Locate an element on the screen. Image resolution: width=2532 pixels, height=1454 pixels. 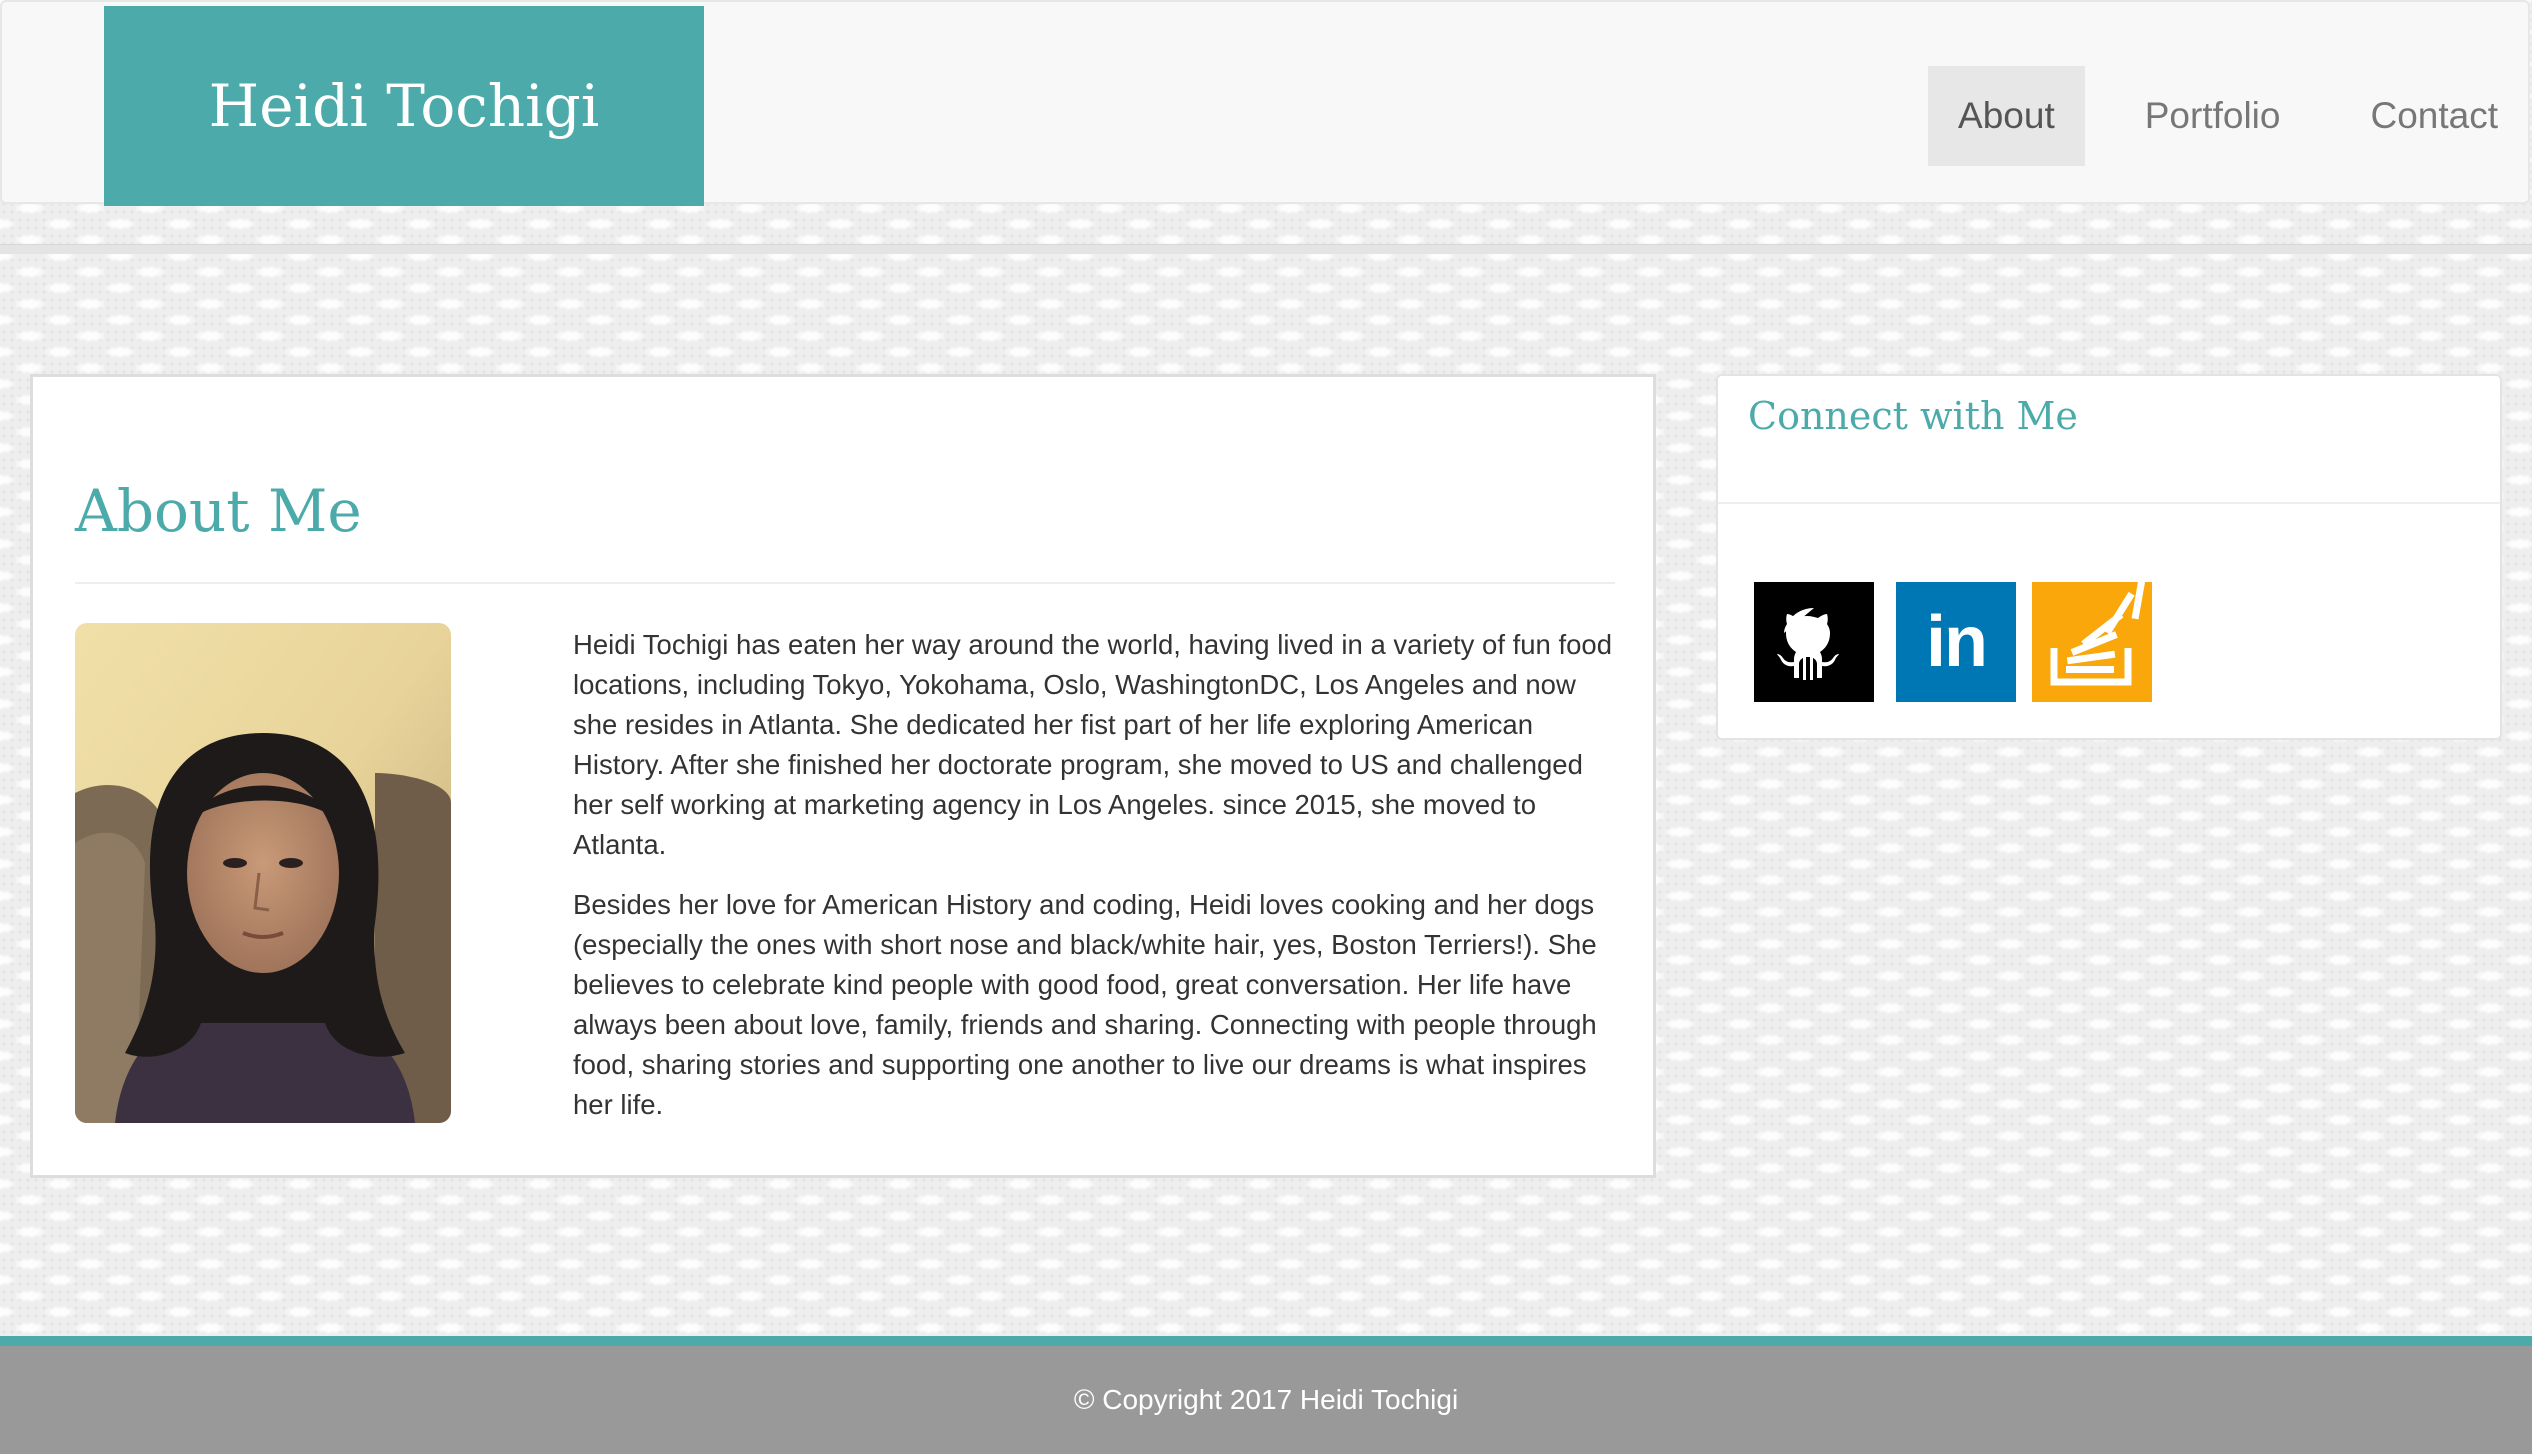
about-divider is located at coordinates (845, 583).